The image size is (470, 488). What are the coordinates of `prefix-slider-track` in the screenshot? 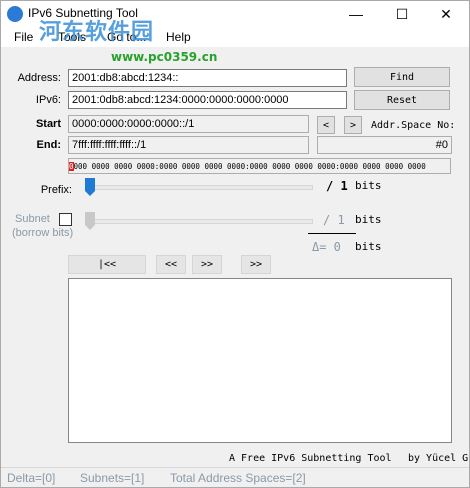 It's located at (199, 187).